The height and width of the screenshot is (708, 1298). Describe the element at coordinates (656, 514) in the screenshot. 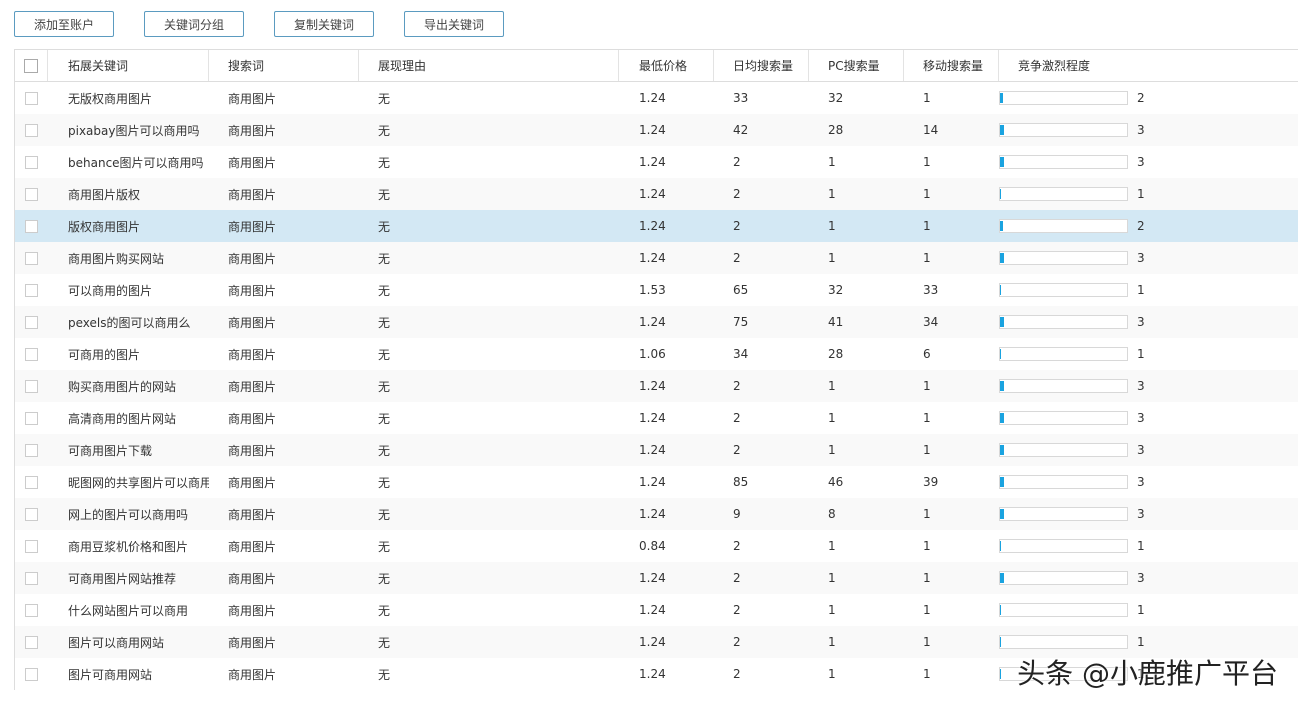

I see `table-row: 网上的图片可以商用吗 商用图片 无 1.24 9 8 1 3` at that location.